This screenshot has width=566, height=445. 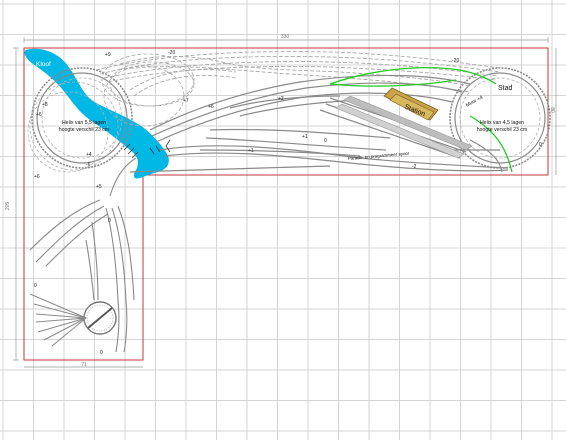 What do you see at coordinates (325, 141) in the screenshot?
I see `height-zero-mid: 0` at bounding box center [325, 141].